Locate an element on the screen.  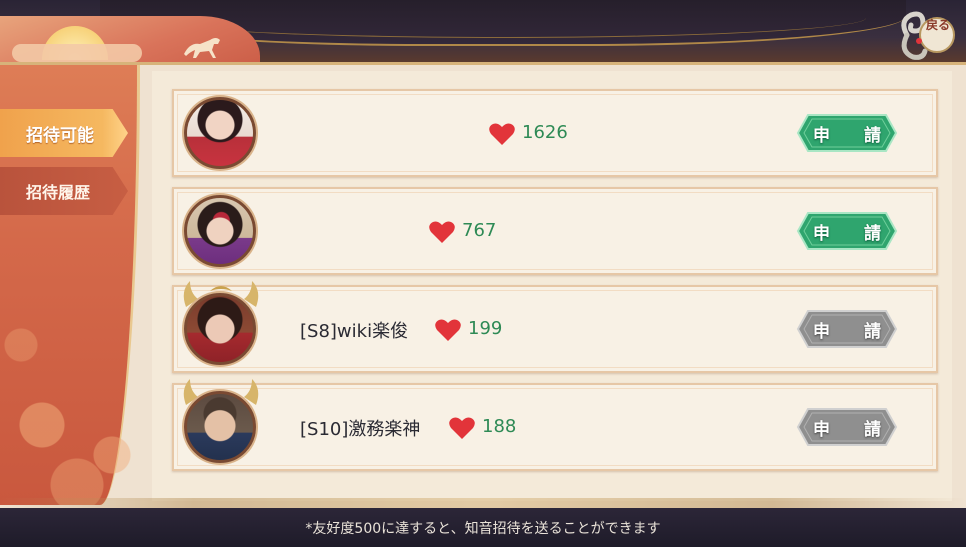
list-item: 767 申 請 is located at coordinates (555, 231).